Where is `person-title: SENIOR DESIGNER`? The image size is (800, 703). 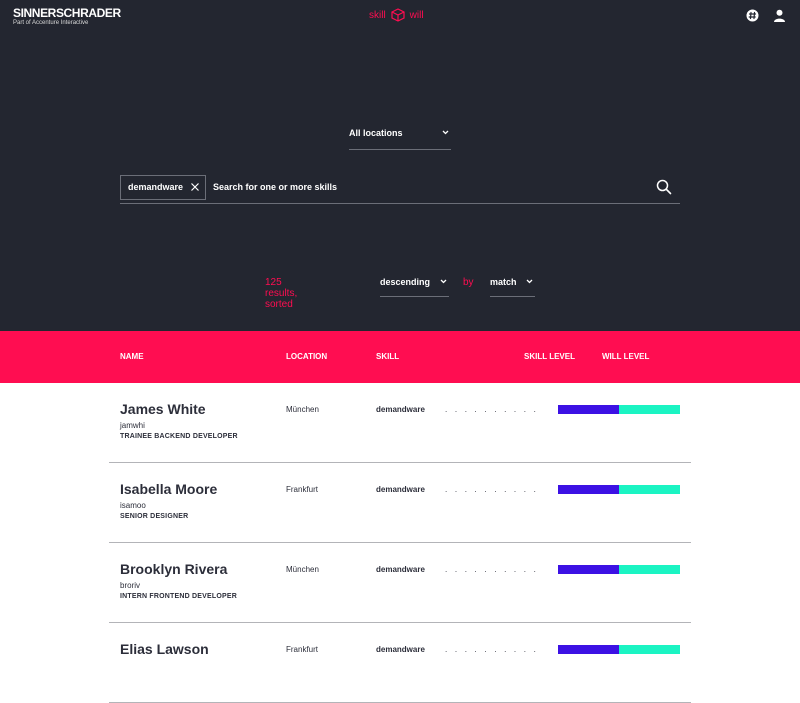 person-title: SENIOR DESIGNER is located at coordinates (154, 516).